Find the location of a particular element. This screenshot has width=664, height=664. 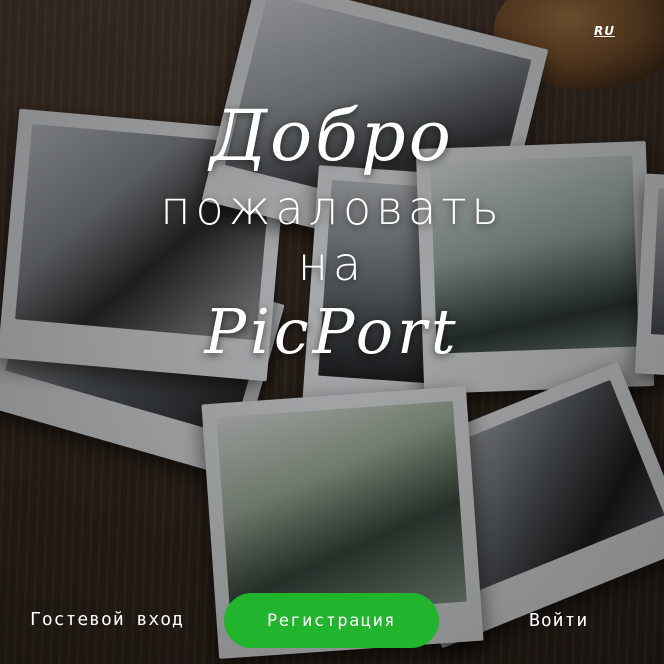

welcome-line-1: Добро is located at coordinates (332, 136).